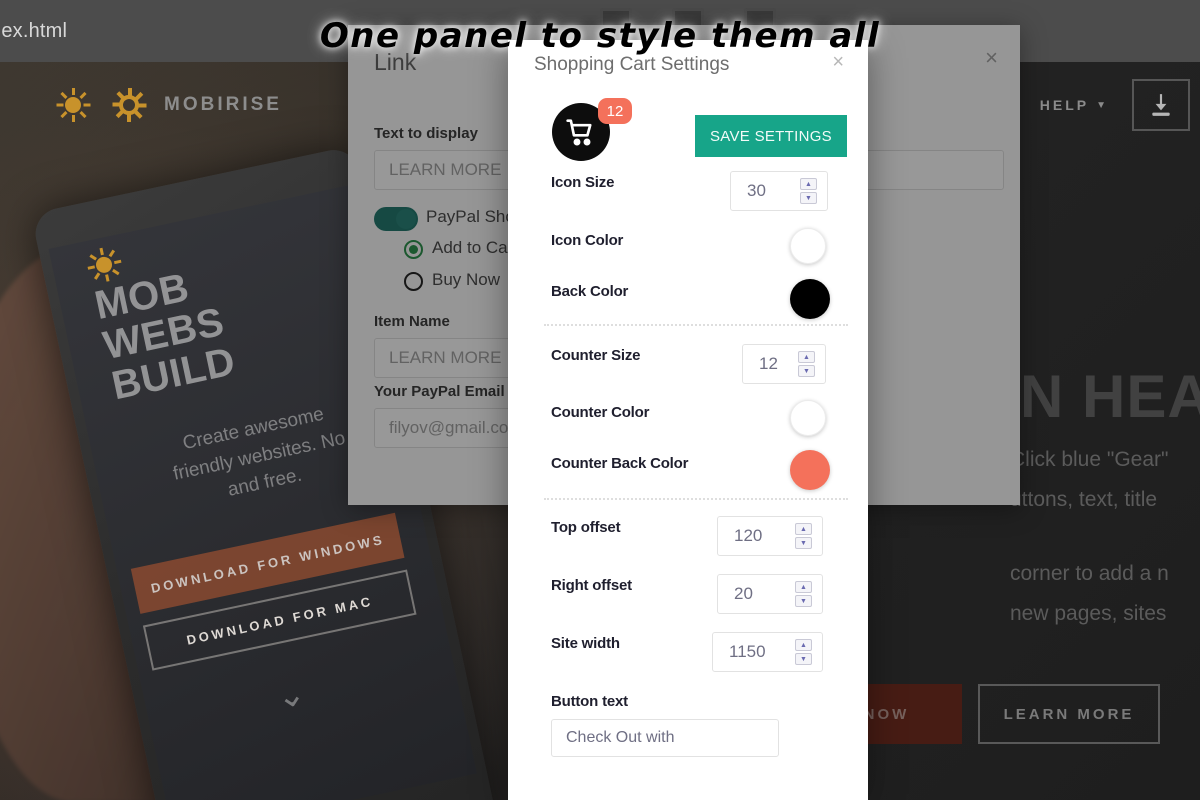 The image size is (1200, 800). I want to click on radio-add-to-cart, so click(413, 249).